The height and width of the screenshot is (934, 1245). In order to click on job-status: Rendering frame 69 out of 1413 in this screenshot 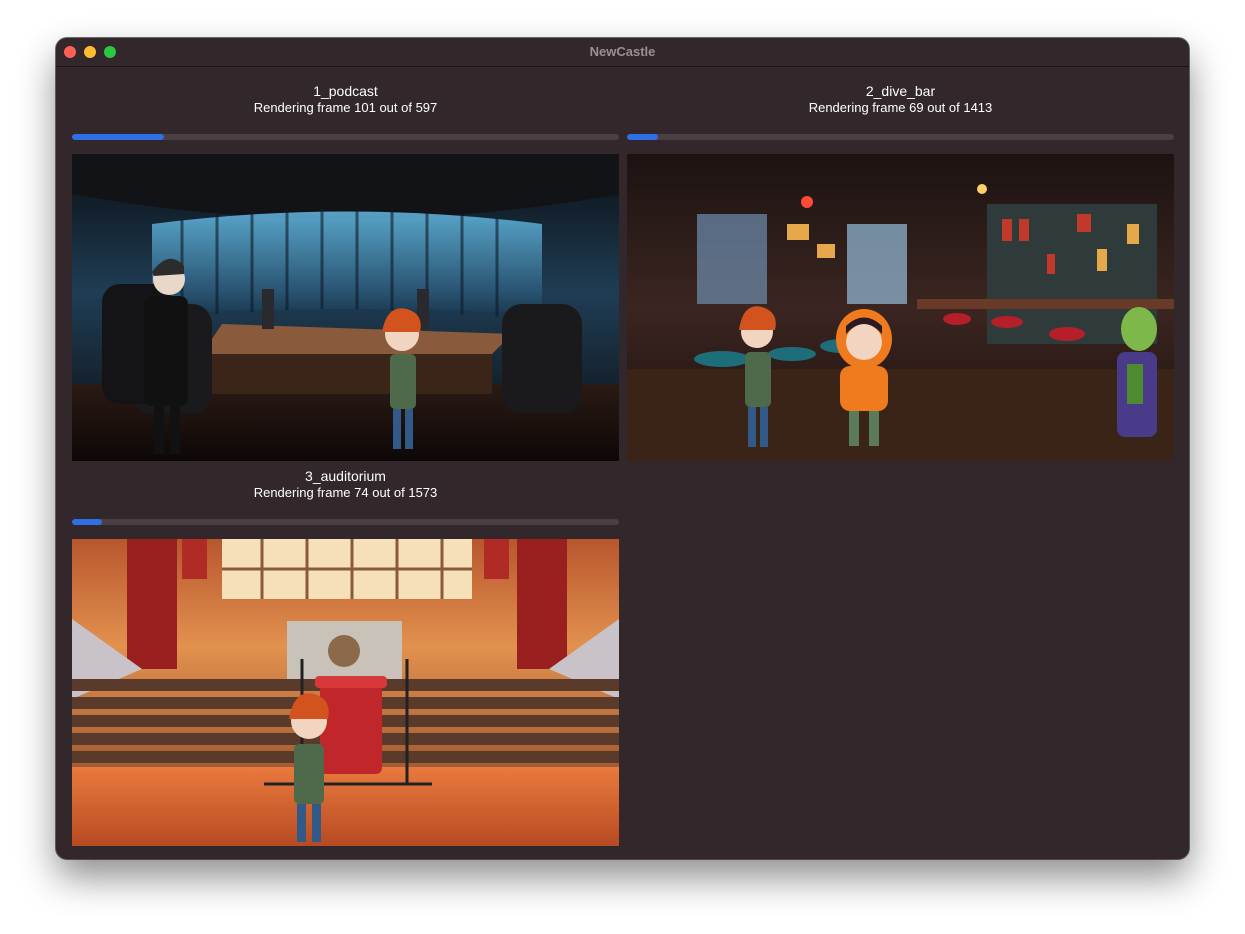, I will do `click(900, 107)`.